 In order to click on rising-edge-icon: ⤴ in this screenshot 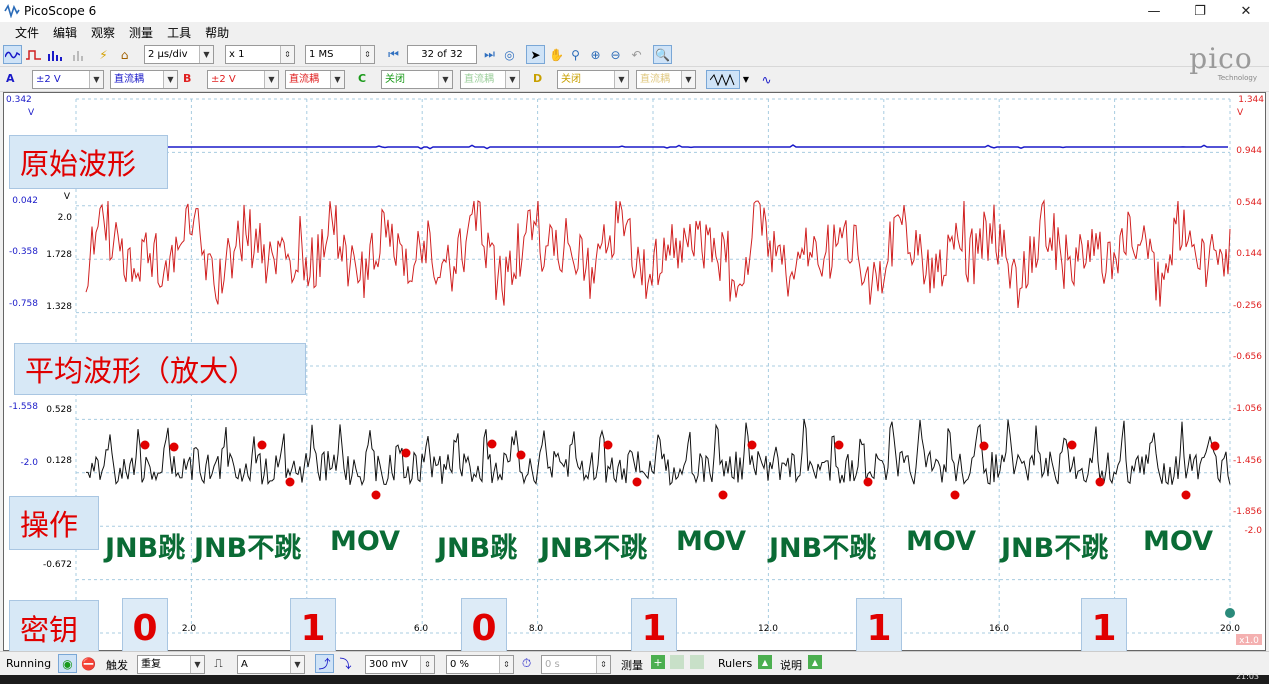, I will do `click(324, 663)`.